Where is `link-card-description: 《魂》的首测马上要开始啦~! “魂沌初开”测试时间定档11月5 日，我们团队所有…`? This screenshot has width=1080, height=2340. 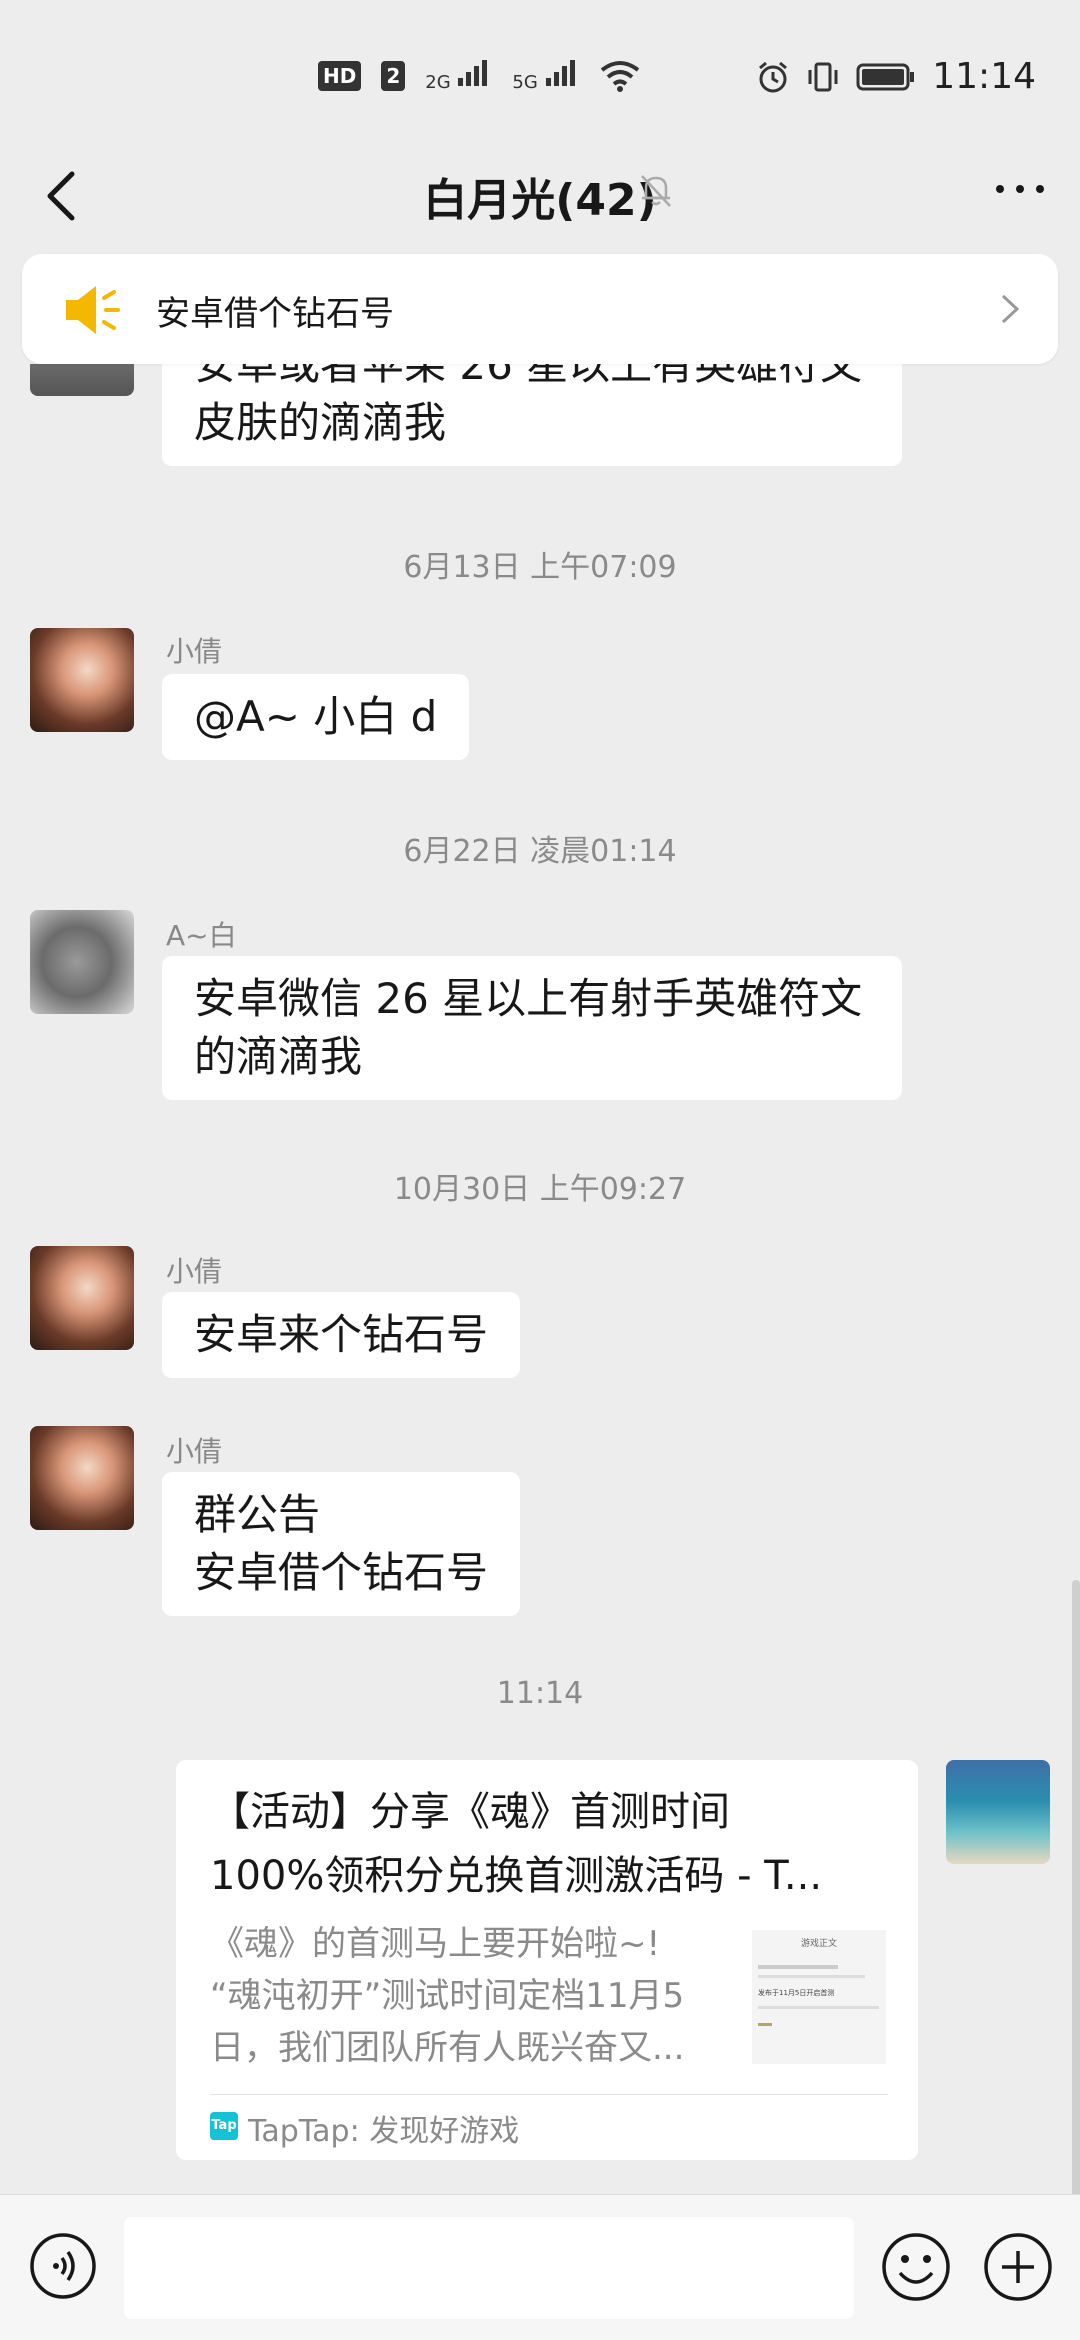
link-card-description: 《魂》的首测马上要开始啦~! “魂沌初开”测试时间定档11月5 日，我们团队所有… is located at coordinates (447, 1996).